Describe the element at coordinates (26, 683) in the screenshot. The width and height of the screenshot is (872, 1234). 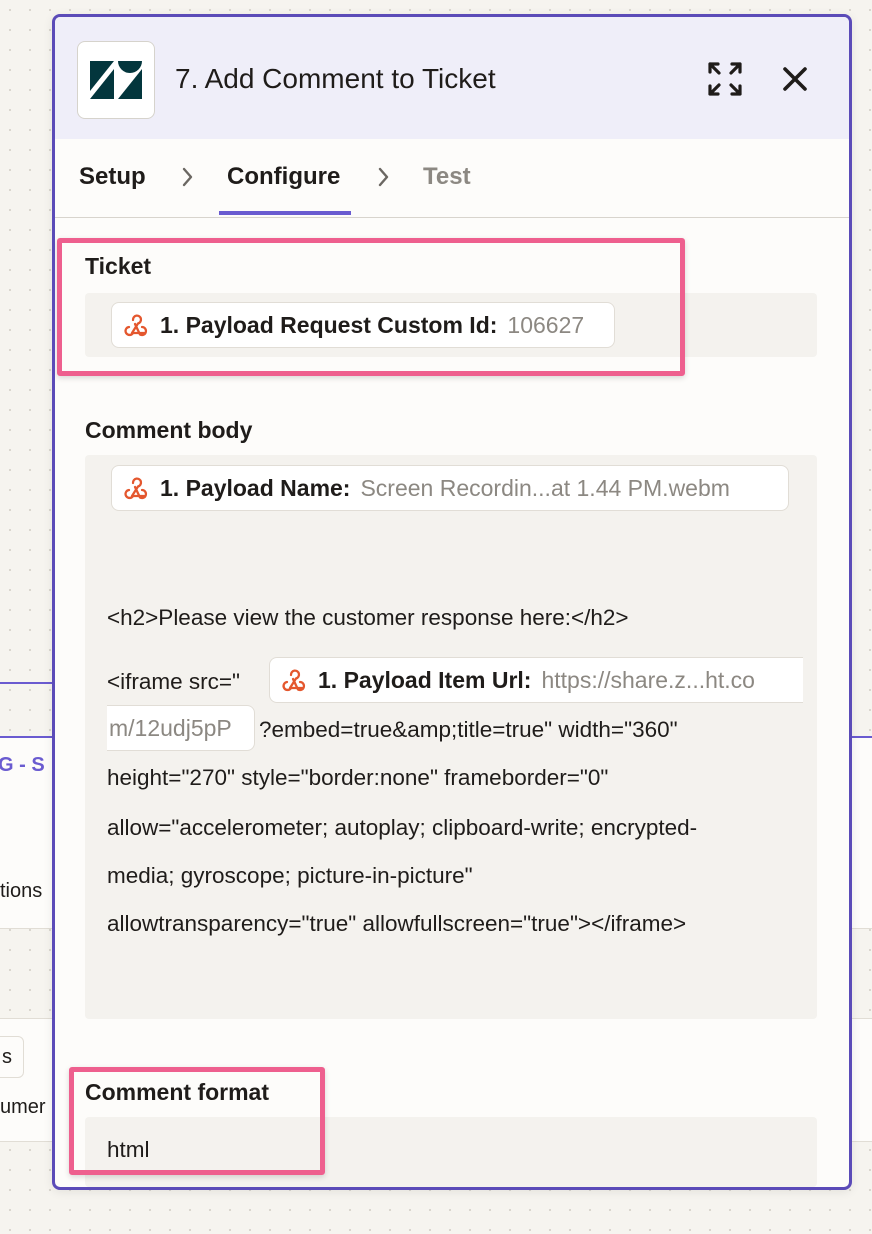
I see `canvas-connector-line` at that location.